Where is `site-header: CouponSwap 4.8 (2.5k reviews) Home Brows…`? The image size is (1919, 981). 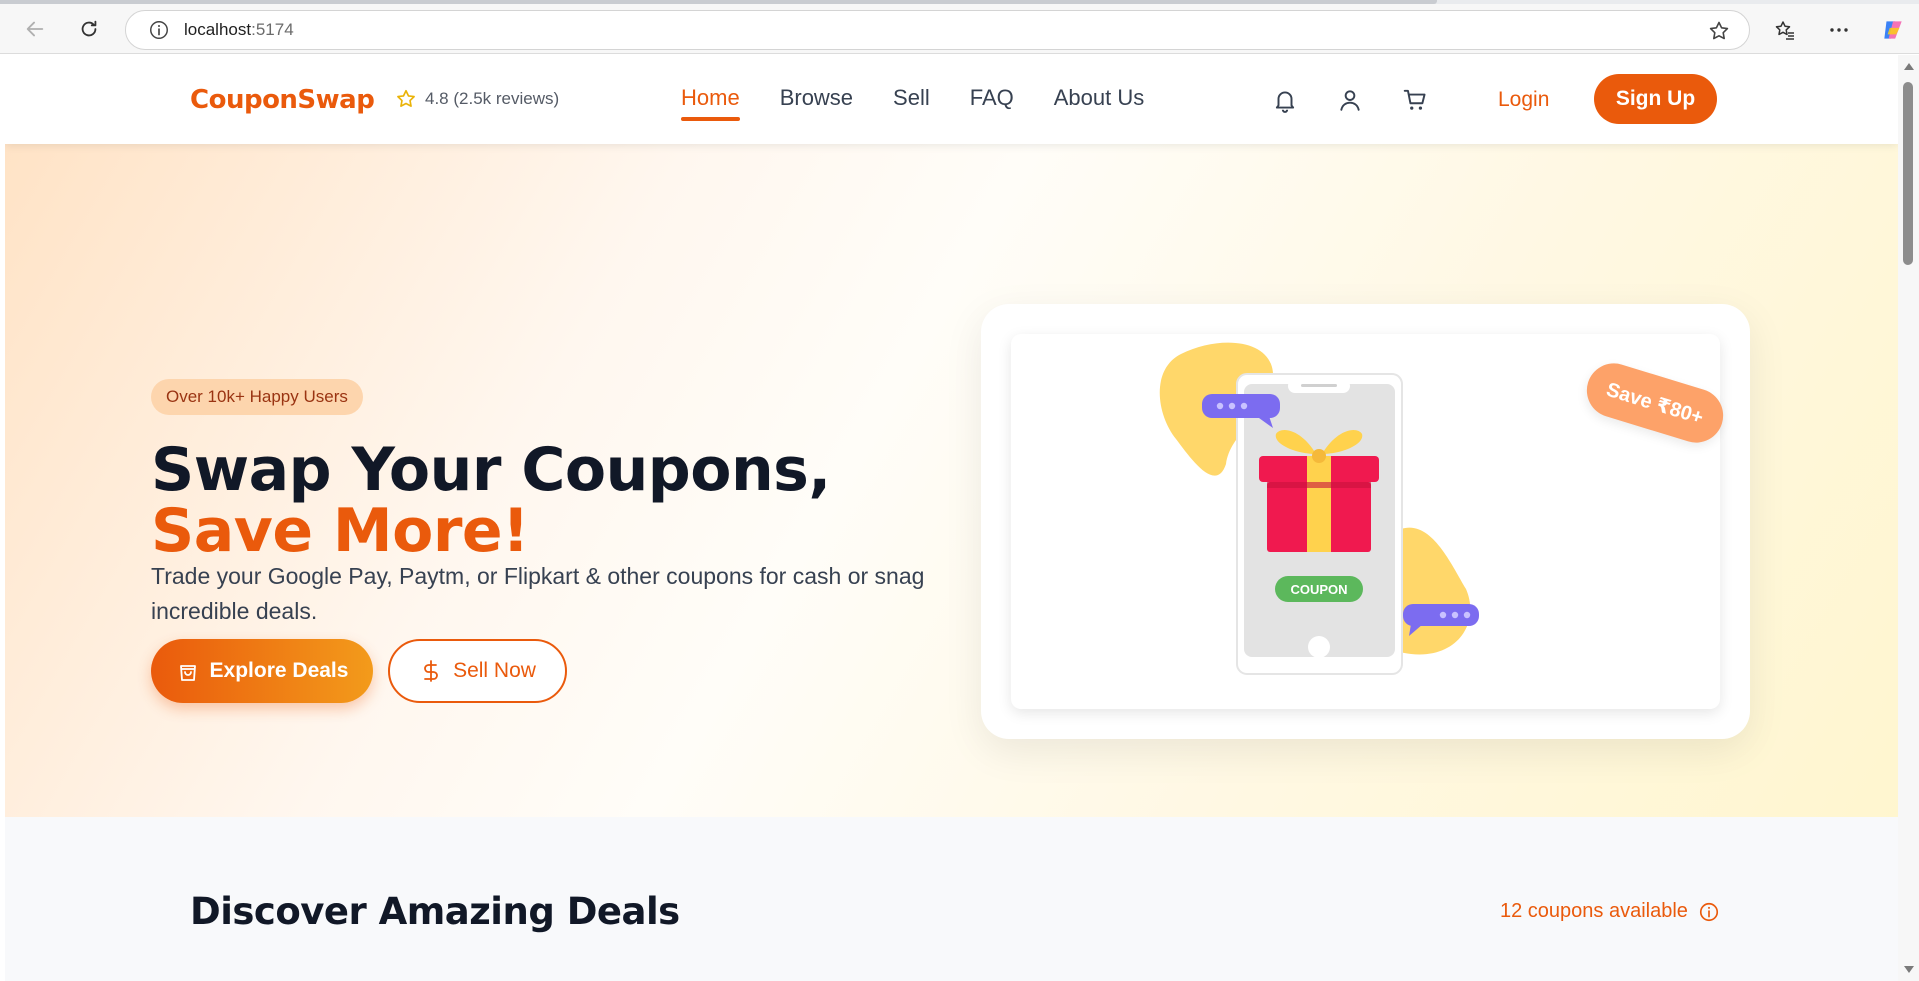
site-header: CouponSwap 4.8 (2.5k reviews) Home Brows… is located at coordinates (951, 99).